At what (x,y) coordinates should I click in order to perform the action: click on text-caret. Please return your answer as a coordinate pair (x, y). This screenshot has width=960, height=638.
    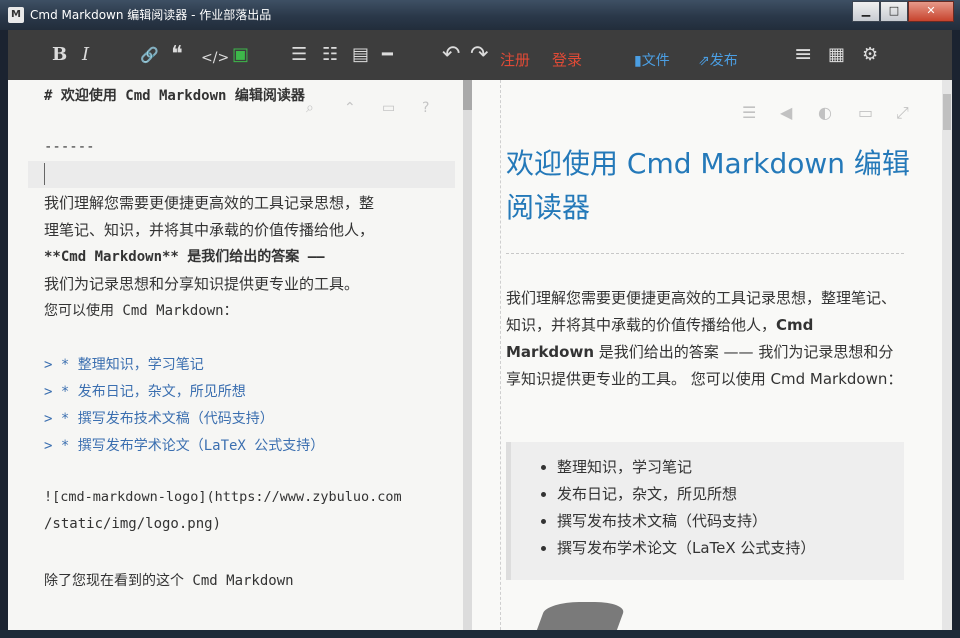
    Looking at the image, I should click on (44, 174).